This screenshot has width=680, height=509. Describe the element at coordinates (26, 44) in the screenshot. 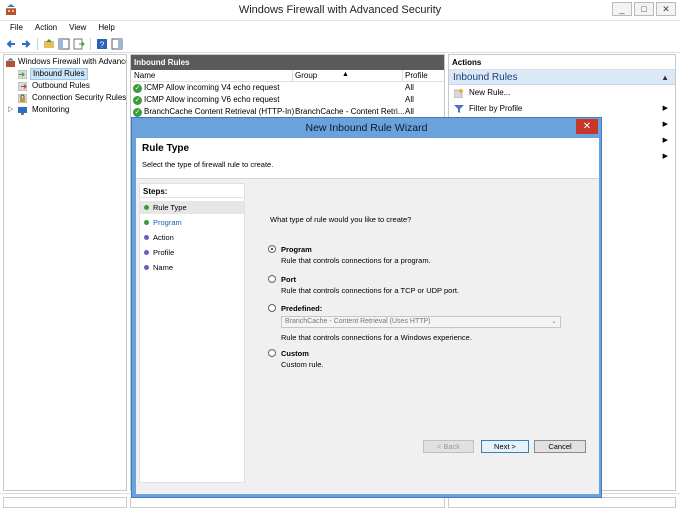

I see `forward-arrow-icon` at that location.